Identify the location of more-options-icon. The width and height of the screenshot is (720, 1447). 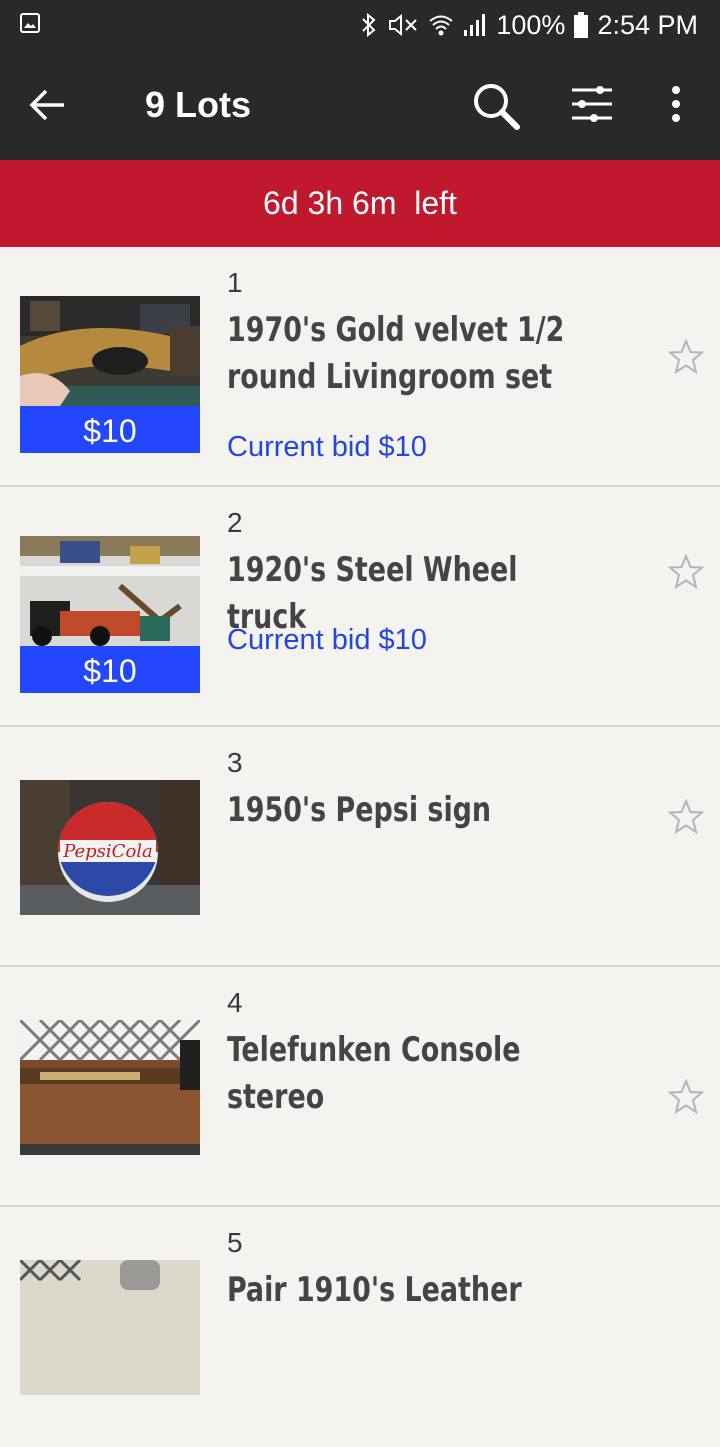
(676, 104).